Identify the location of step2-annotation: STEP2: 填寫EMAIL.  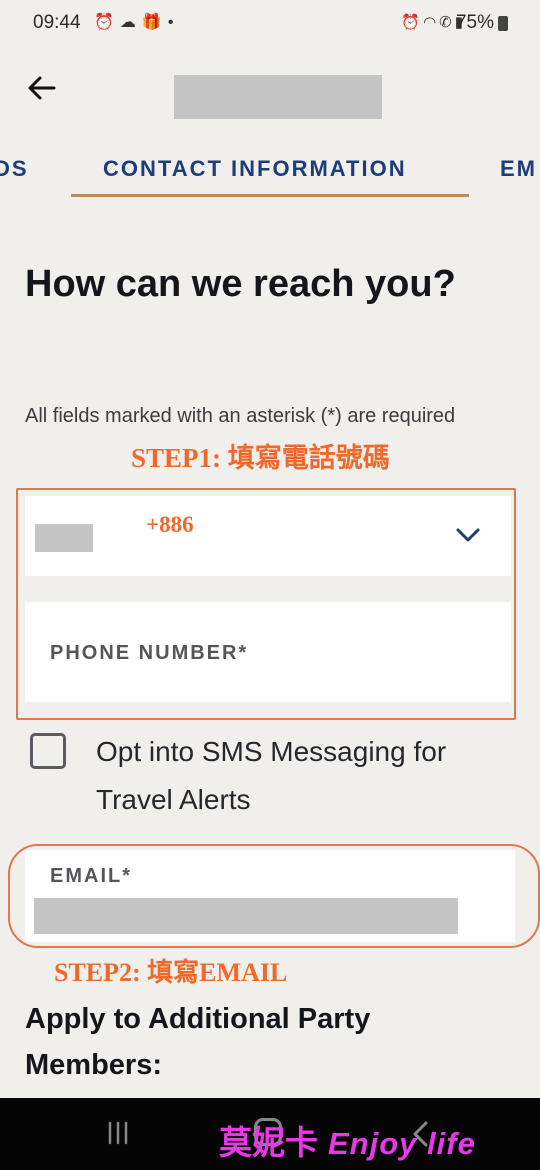
(171, 972).